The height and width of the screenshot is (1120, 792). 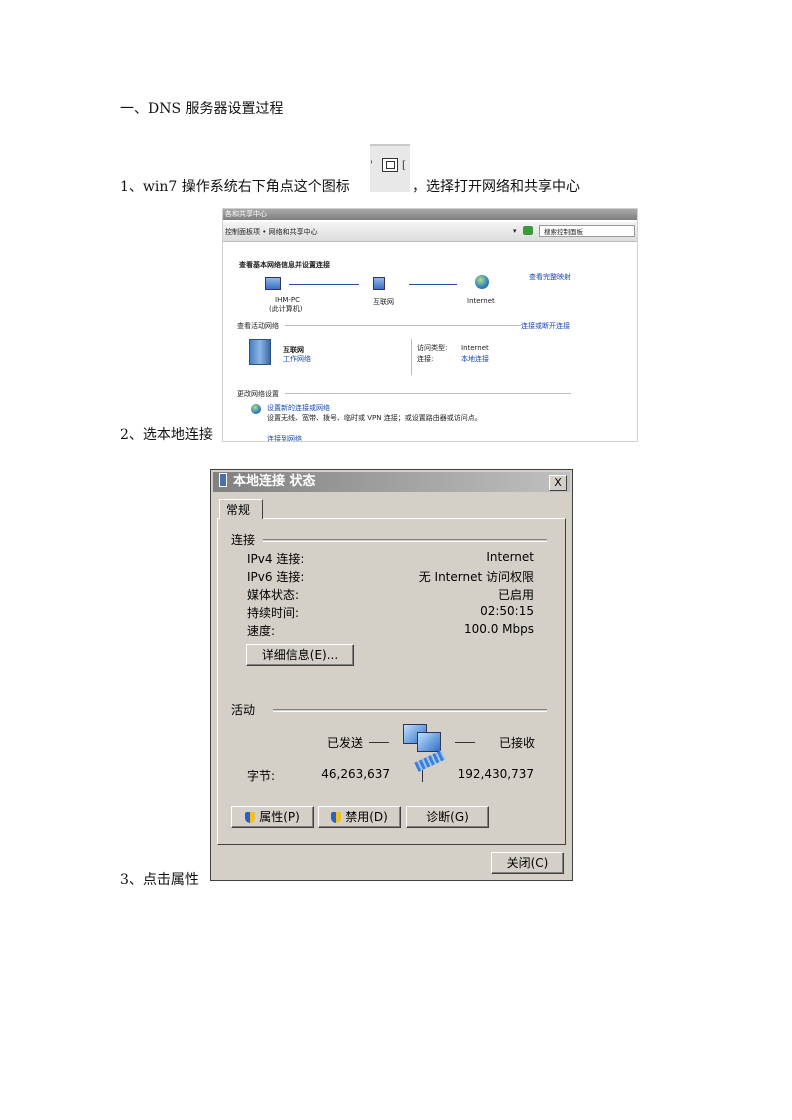 What do you see at coordinates (379, 283) in the screenshot?
I see `network-icon` at bounding box center [379, 283].